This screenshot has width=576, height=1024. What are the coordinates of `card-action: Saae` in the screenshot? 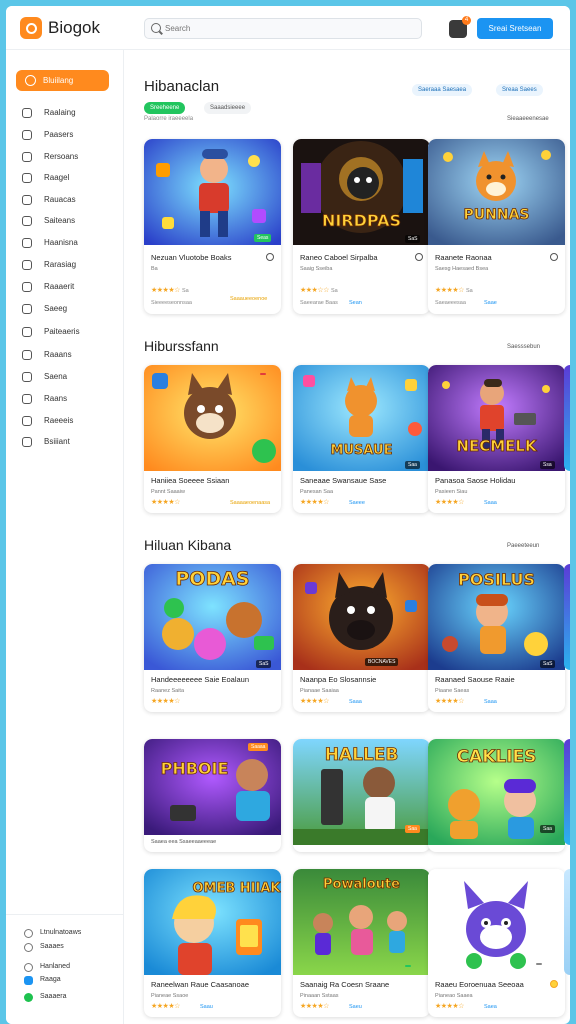 It's located at (490, 303).